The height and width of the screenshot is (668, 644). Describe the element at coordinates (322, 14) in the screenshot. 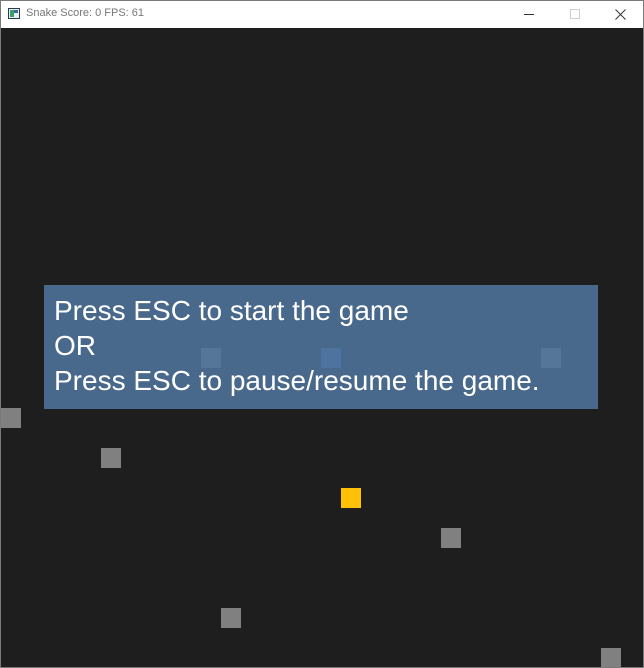

I see `title-bar: Snake Score: 0 FPS: 61` at that location.